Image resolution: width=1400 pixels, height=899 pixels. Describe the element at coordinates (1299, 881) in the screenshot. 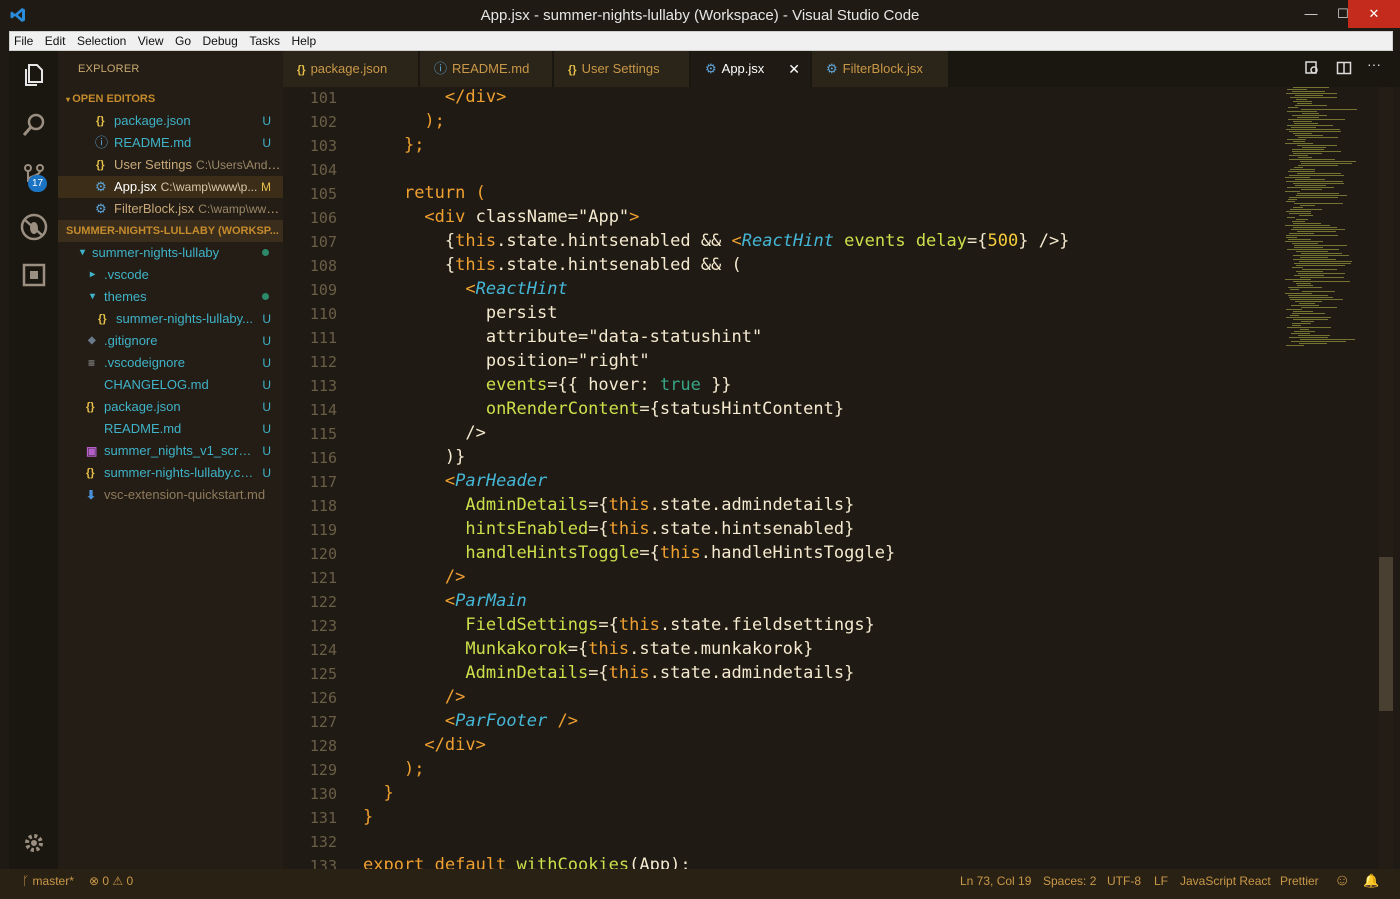

I see `formatter: Prettier` at that location.